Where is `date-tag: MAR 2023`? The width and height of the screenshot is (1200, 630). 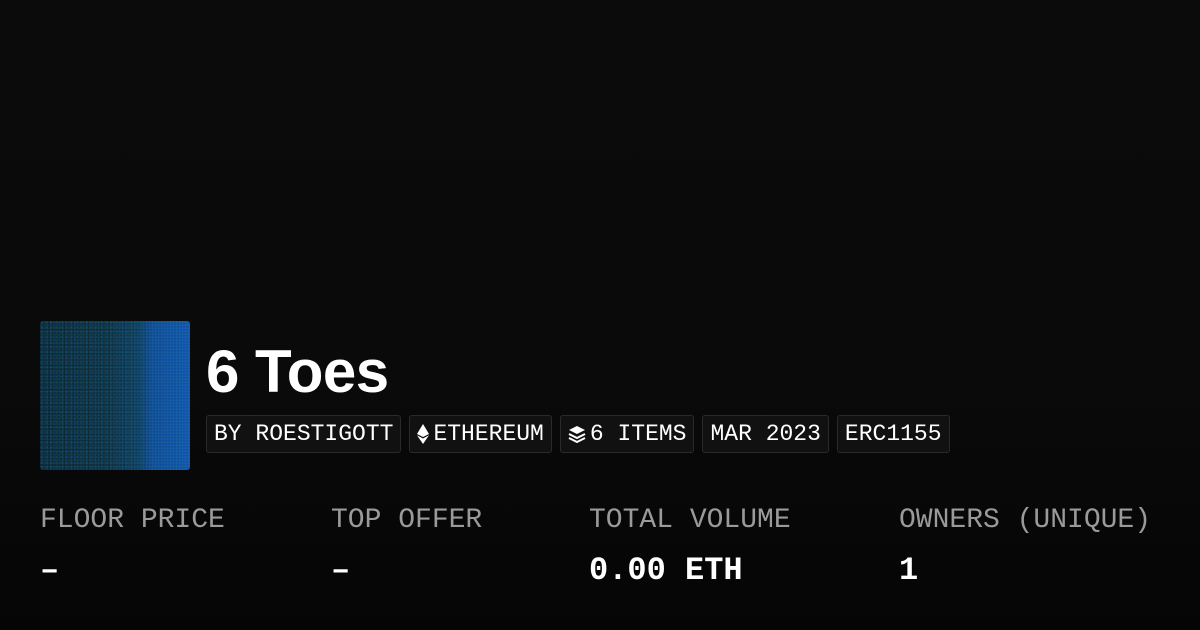 date-tag: MAR 2023 is located at coordinates (765, 434).